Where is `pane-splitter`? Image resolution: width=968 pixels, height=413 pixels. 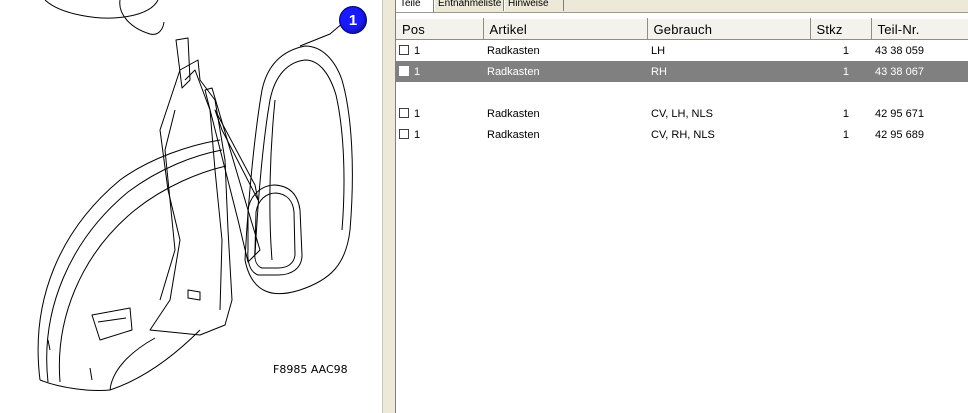 pane-splitter is located at coordinates (389, 206).